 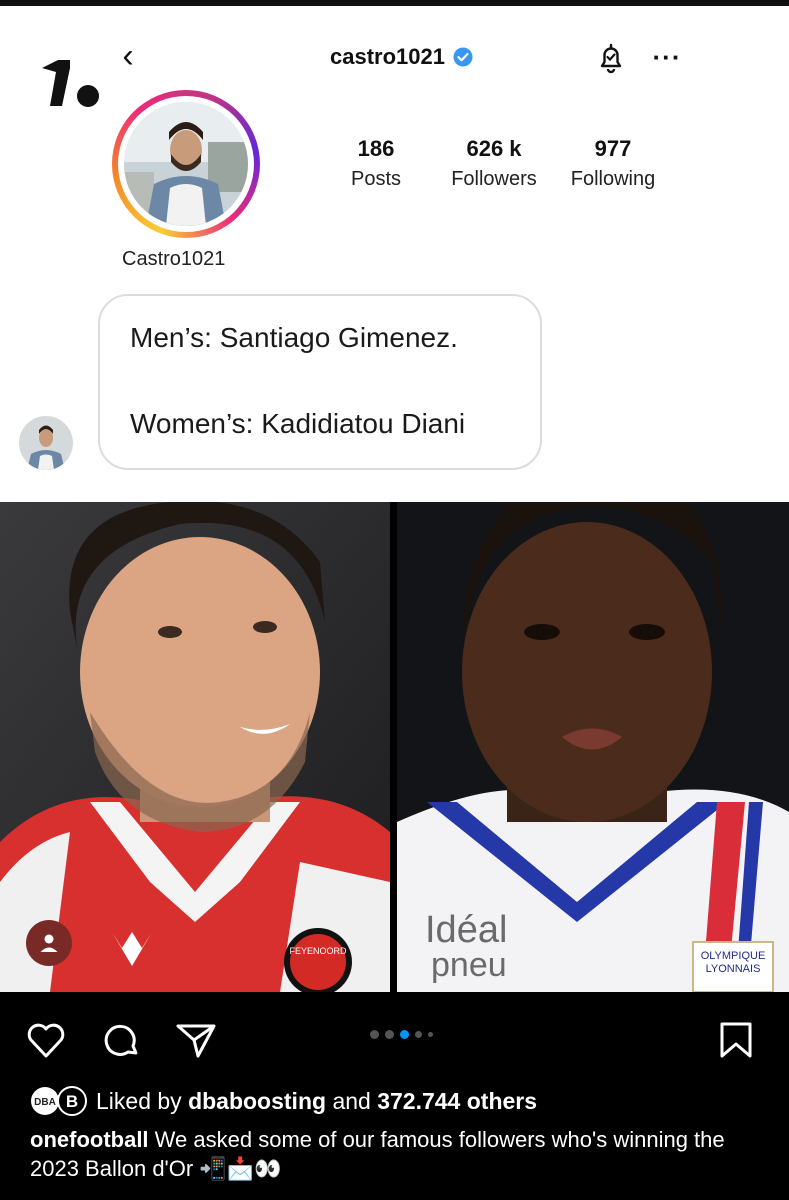 I want to click on ol-club-text-1: OLYMPIQUE, so click(x=733, y=956).